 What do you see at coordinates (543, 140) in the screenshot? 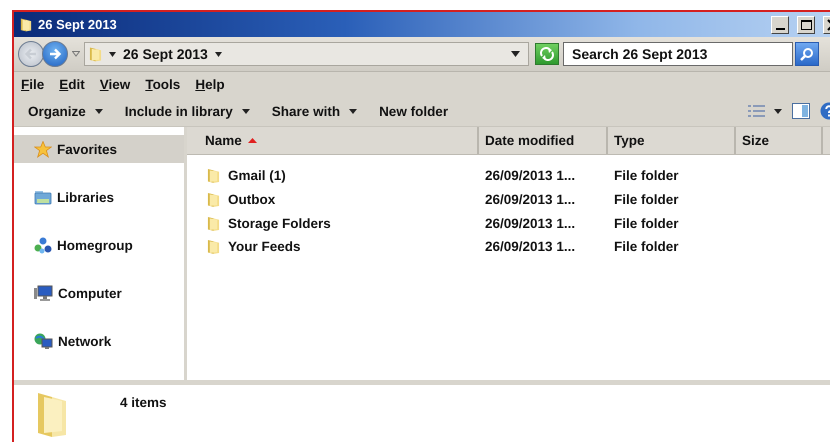
I see `column-header: Date modified` at bounding box center [543, 140].